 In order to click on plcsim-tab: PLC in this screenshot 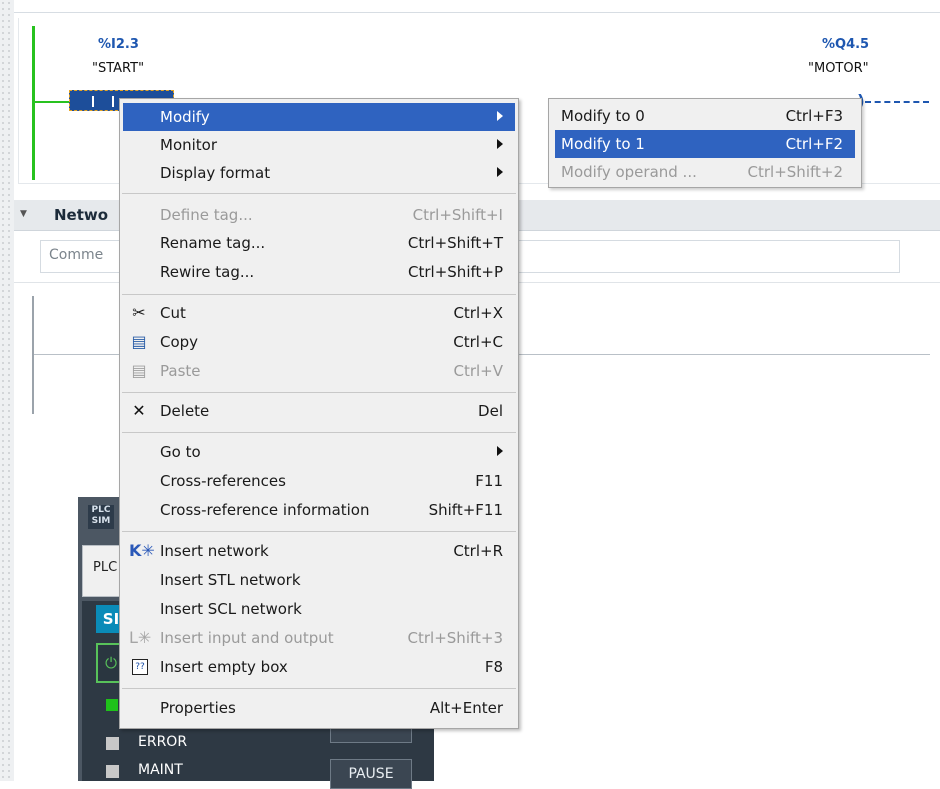, I will do `click(103, 571)`.